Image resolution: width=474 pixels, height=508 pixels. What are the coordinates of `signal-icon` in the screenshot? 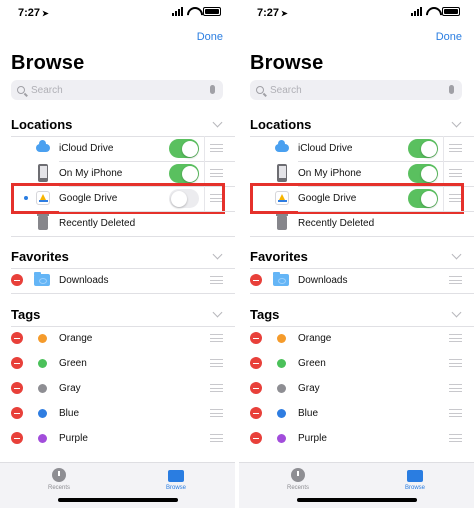 It's located at (416, 11).